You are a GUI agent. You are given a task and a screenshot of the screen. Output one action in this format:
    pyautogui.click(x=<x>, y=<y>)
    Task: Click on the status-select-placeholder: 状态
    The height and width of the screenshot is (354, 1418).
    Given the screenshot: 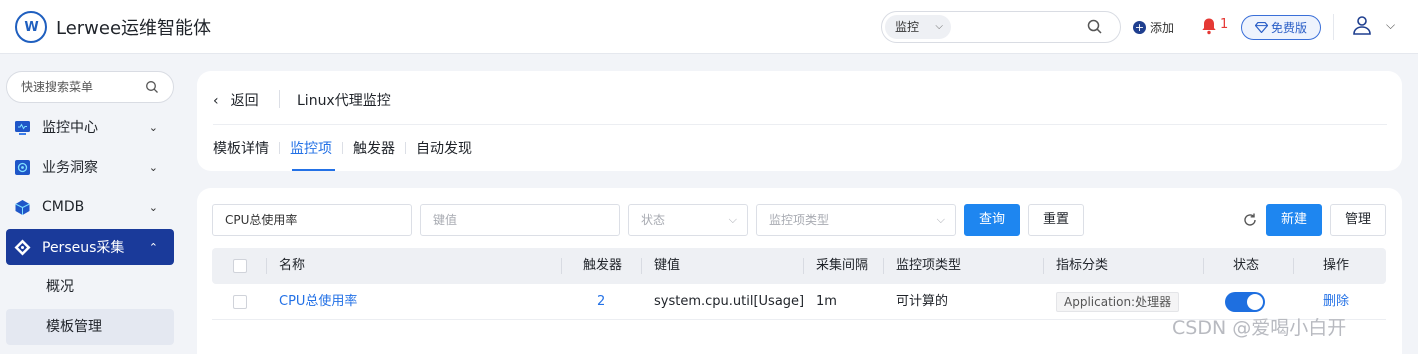 What is the action you would take?
    pyautogui.click(x=653, y=220)
    